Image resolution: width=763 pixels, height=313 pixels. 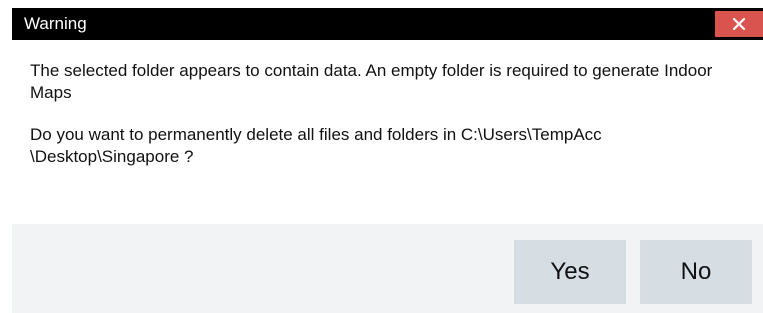 I want to click on close-icon, so click(x=739, y=24).